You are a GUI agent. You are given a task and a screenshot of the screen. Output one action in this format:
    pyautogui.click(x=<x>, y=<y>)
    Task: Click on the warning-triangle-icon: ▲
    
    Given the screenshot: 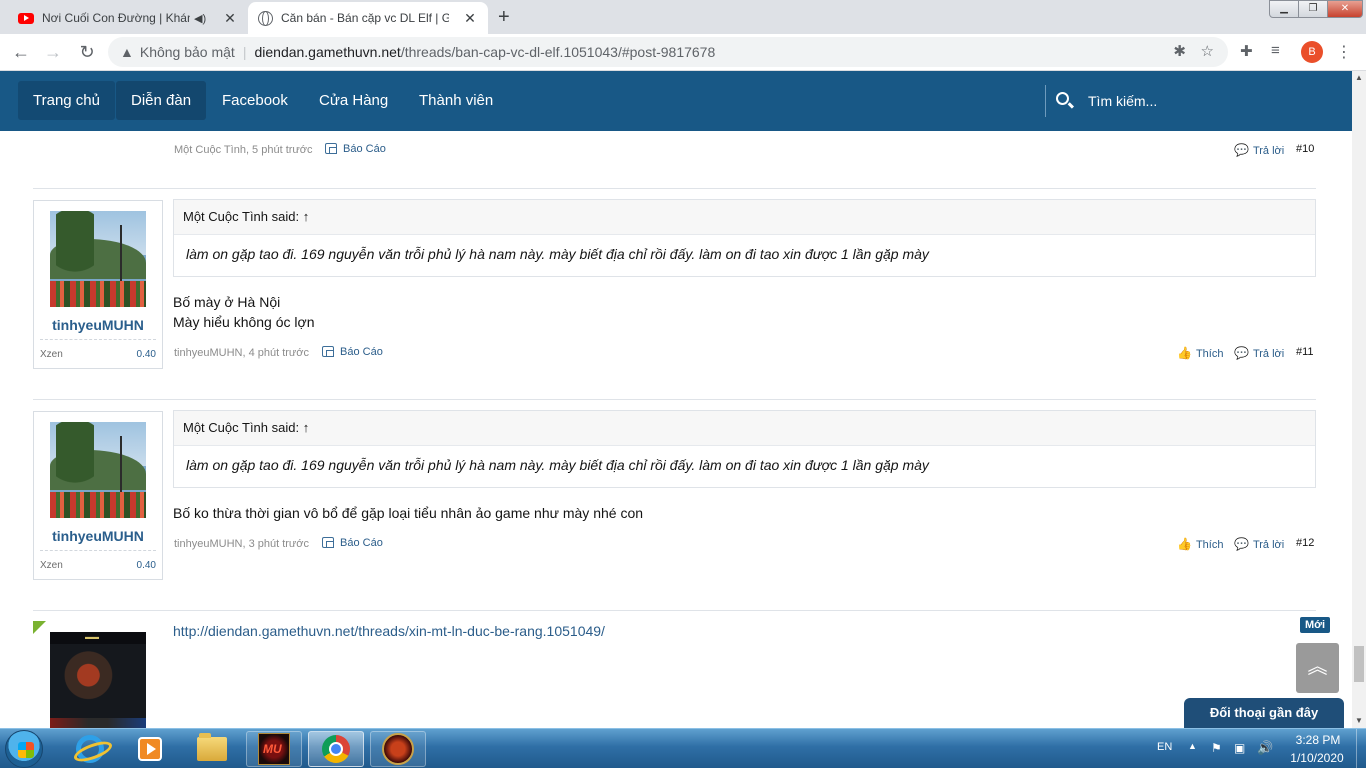 What is the action you would take?
    pyautogui.click(x=127, y=52)
    